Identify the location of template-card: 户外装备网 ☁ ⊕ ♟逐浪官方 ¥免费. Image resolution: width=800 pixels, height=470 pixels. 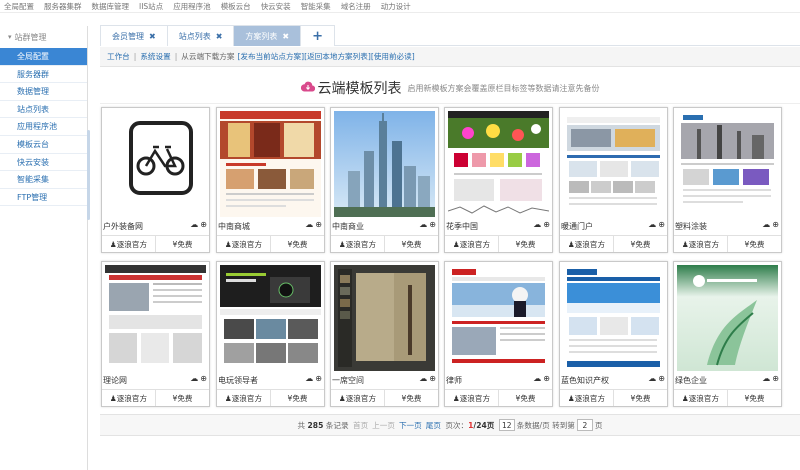
(155, 180).